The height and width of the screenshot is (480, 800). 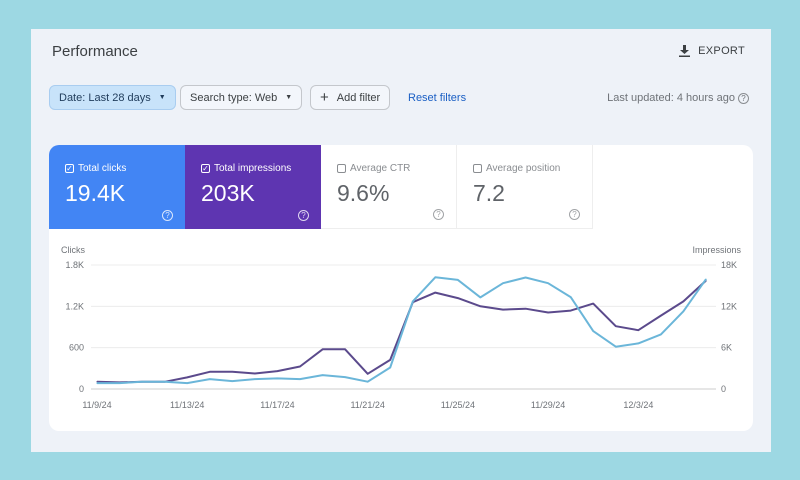 What do you see at coordinates (358, 97) in the screenshot?
I see `add-filter-label: Add filter` at bounding box center [358, 97].